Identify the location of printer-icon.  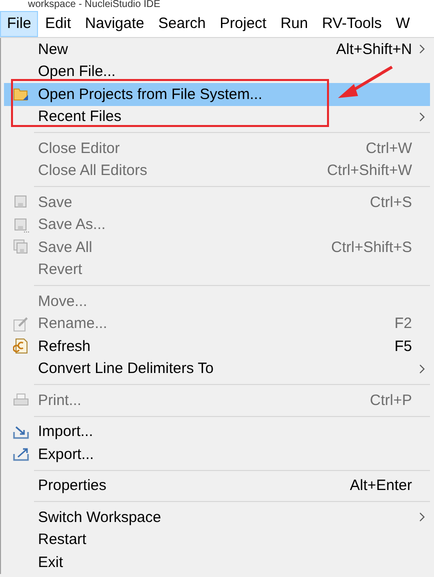
(21, 400).